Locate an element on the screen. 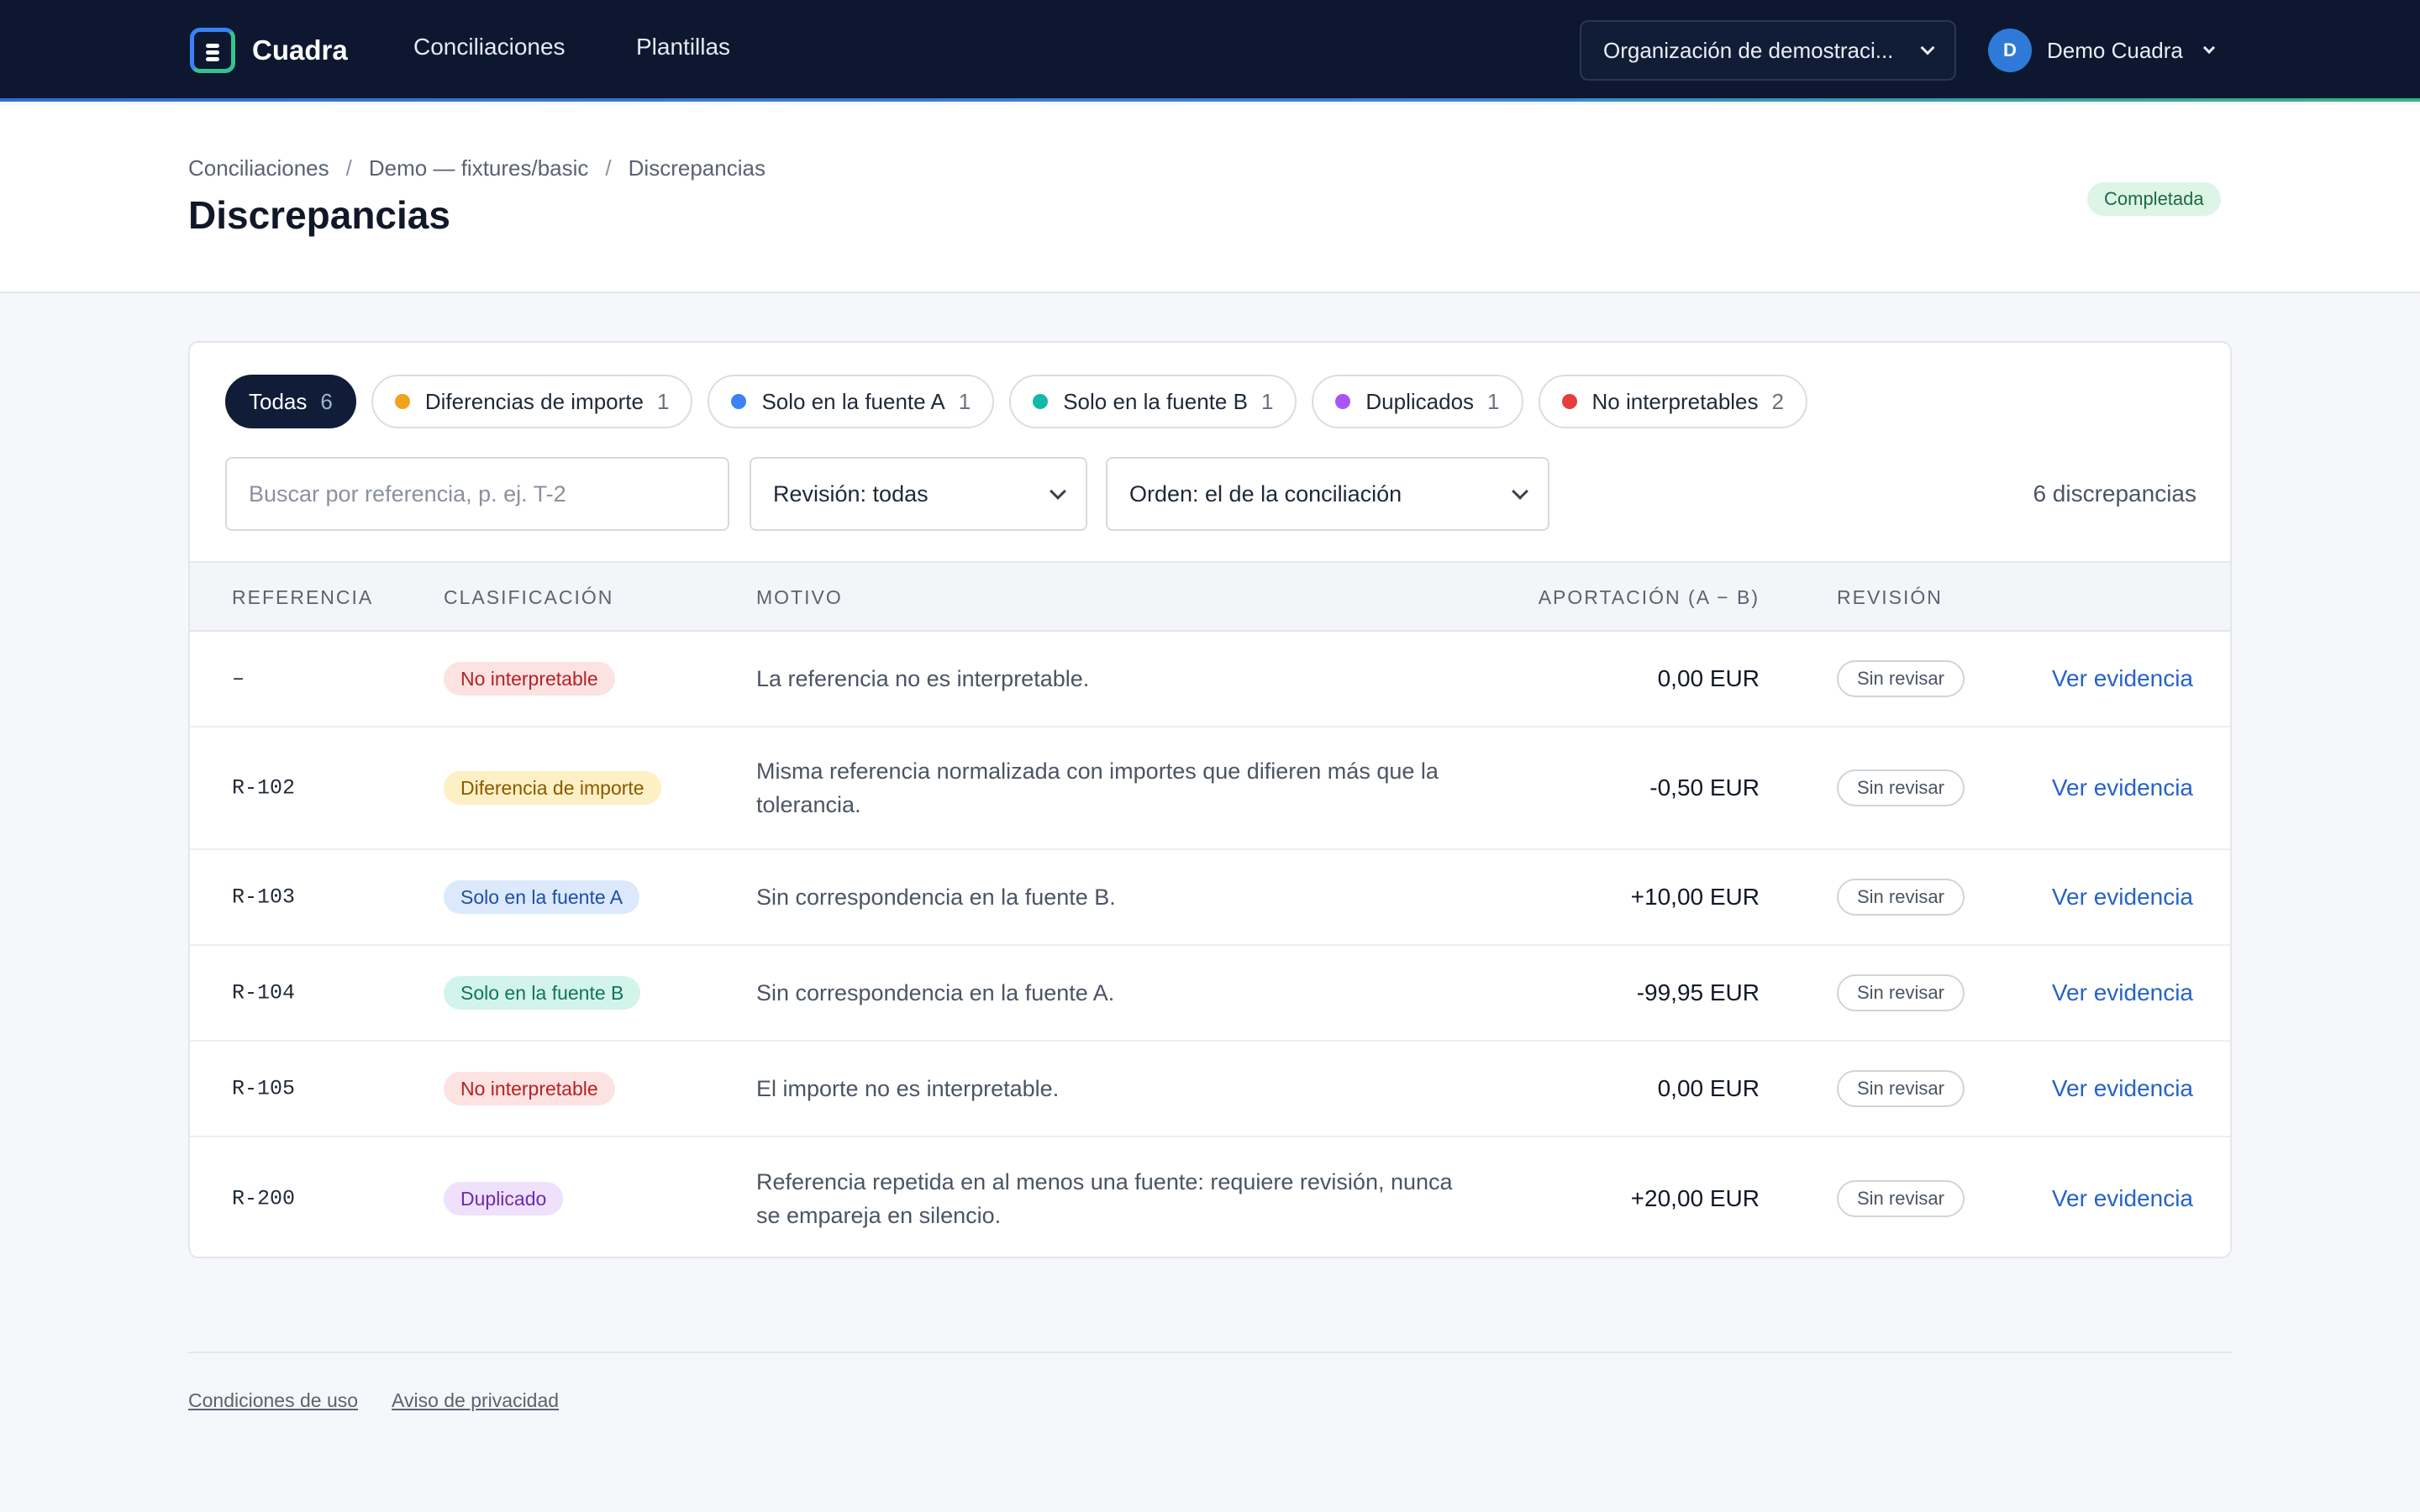 The height and width of the screenshot is (1512, 2420). row-reference: – is located at coordinates (239, 678).